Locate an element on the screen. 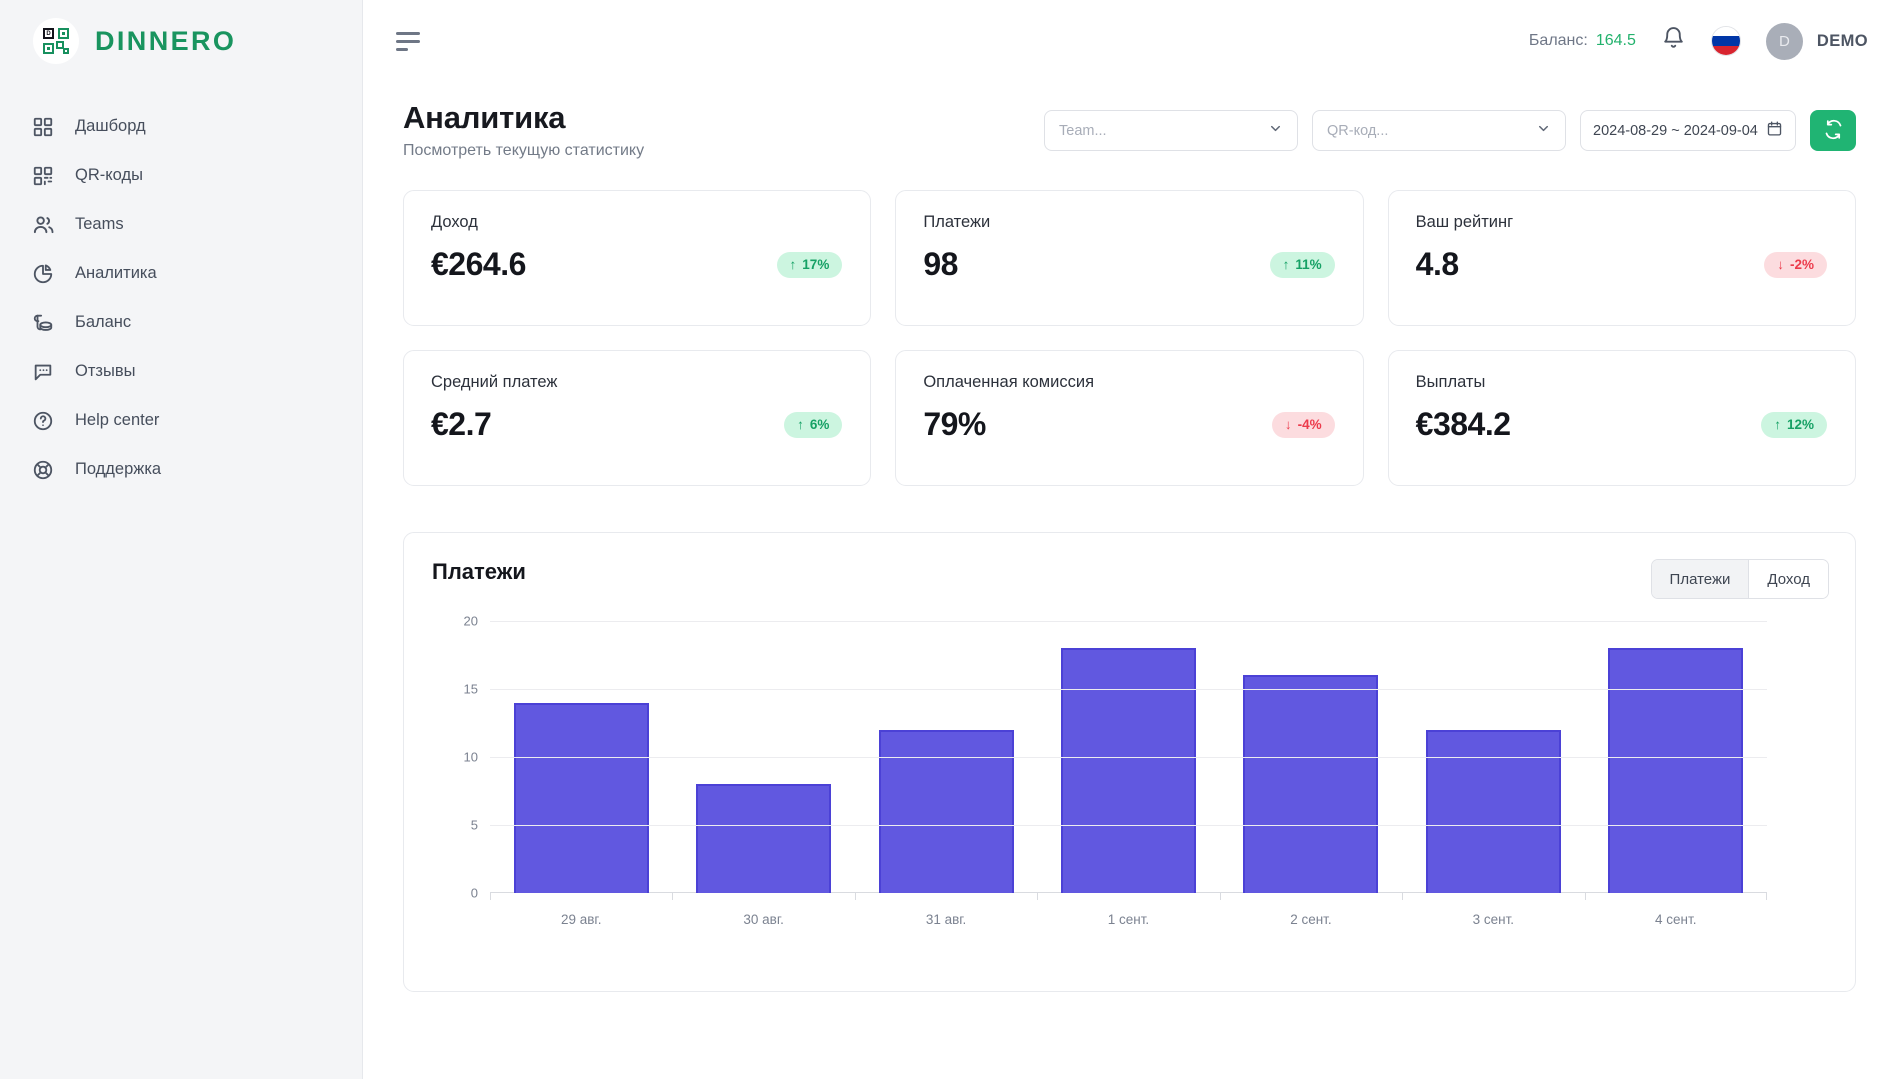 This screenshot has width=1901, height=1079. stat-card-row: 4.8 ↓ -2% is located at coordinates (1622, 264).